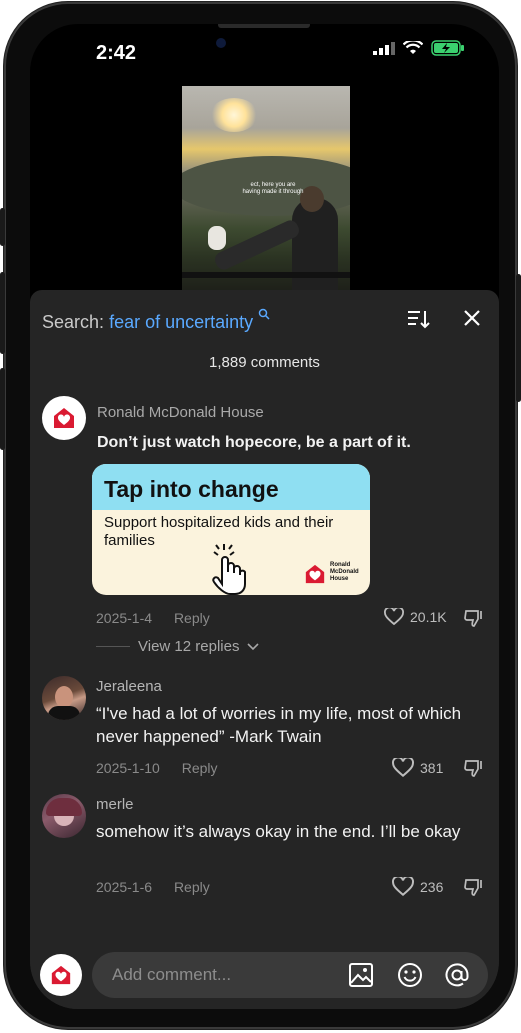 This screenshot has height=1033, width=521. What do you see at coordinates (417, 768) in the screenshot?
I see `like-button: 381` at bounding box center [417, 768].